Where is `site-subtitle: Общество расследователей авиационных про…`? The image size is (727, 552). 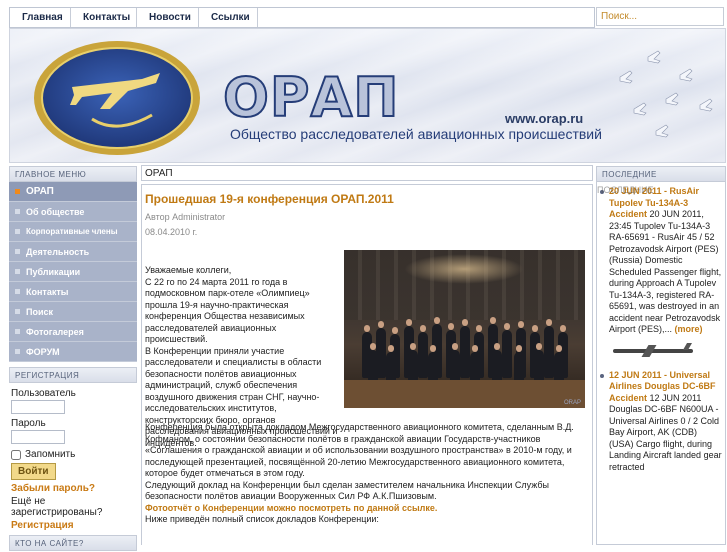 site-subtitle: Общество расследователей авиационных про… is located at coordinates (416, 134).